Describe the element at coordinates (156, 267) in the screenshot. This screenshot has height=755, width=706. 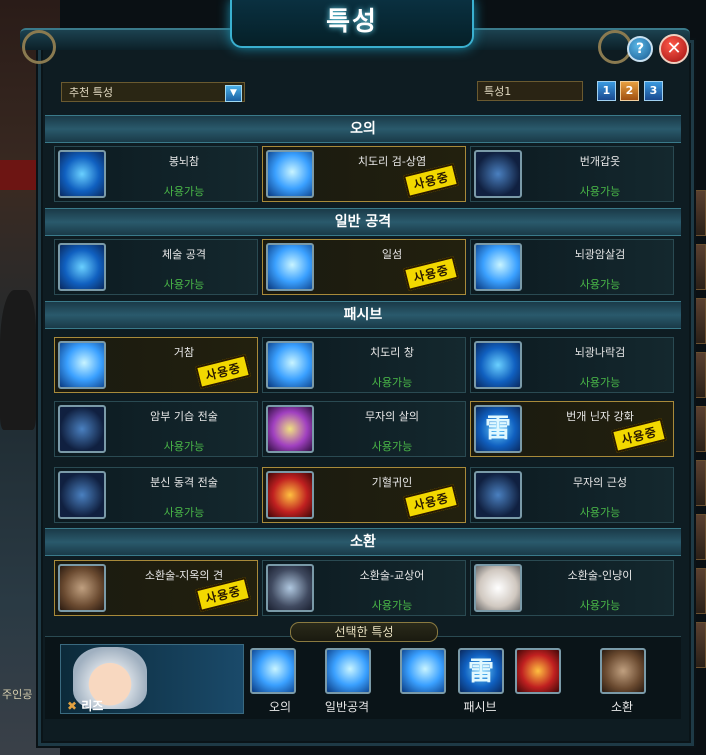
I see `trait-card: 체술 공격 사용가능` at that location.